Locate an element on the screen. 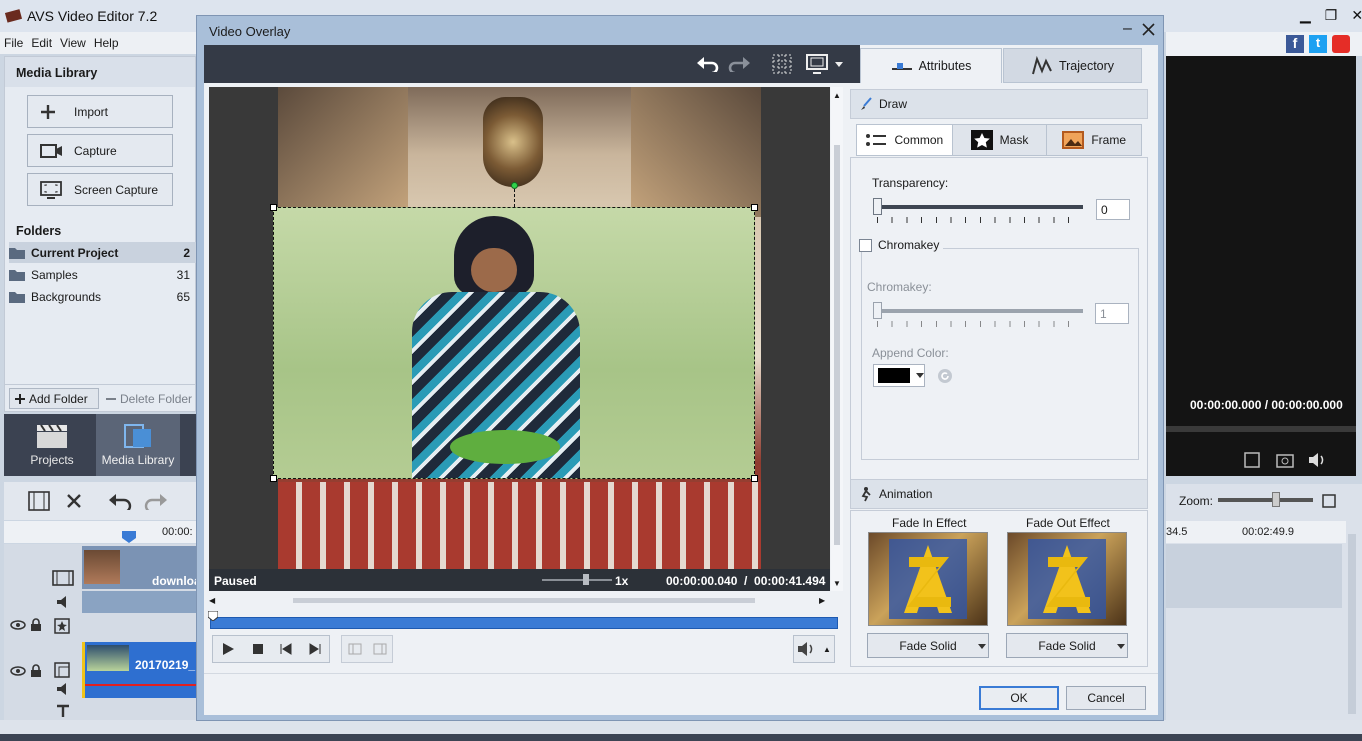 This screenshot has height=741, width=1362. play-button is located at coordinates (228, 649).